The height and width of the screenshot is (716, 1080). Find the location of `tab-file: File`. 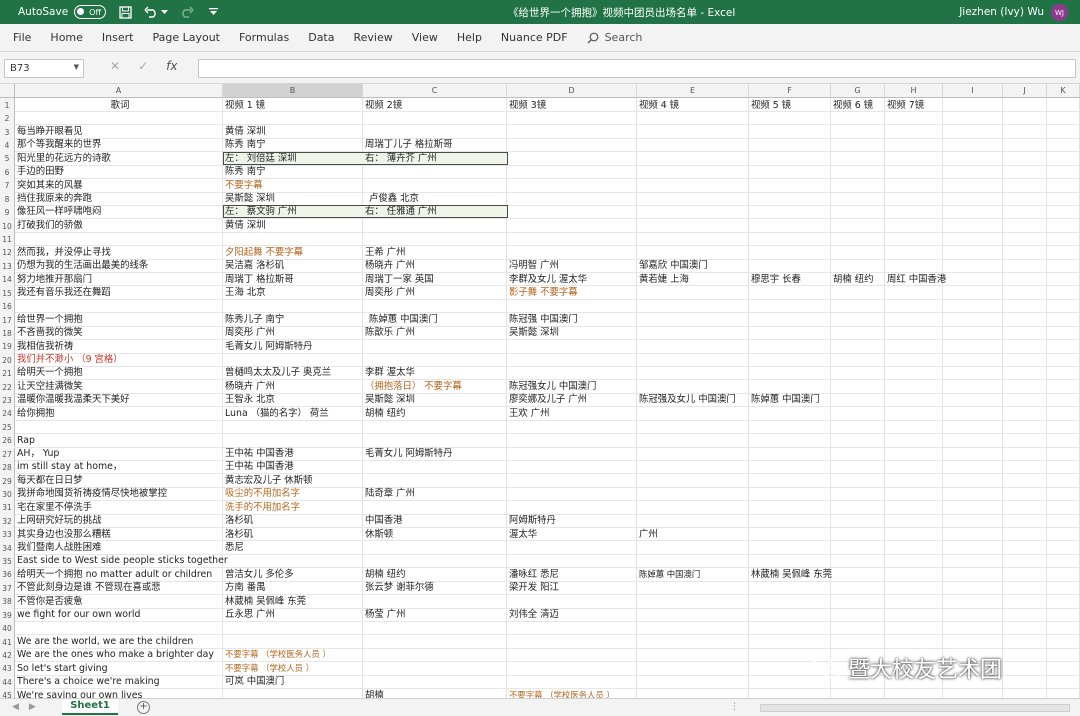

tab-file: File is located at coordinates (22, 37).